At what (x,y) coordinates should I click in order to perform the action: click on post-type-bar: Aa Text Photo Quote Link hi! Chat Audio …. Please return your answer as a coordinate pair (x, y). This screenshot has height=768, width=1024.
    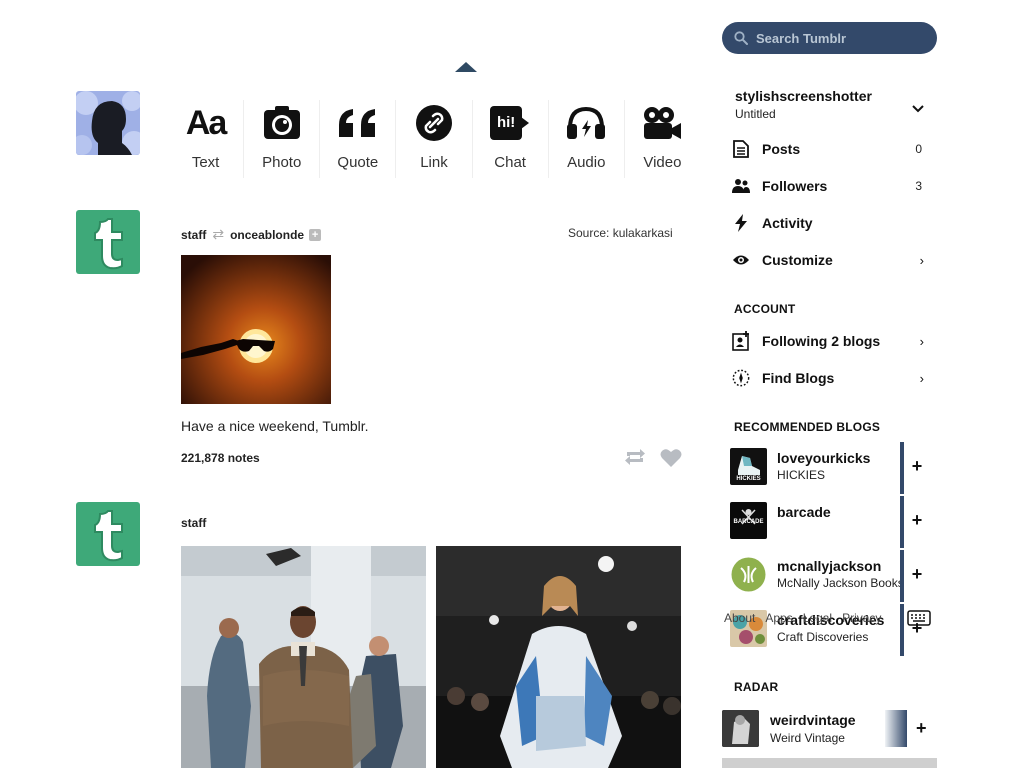
    Looking at the image, I should click on (434, 139).